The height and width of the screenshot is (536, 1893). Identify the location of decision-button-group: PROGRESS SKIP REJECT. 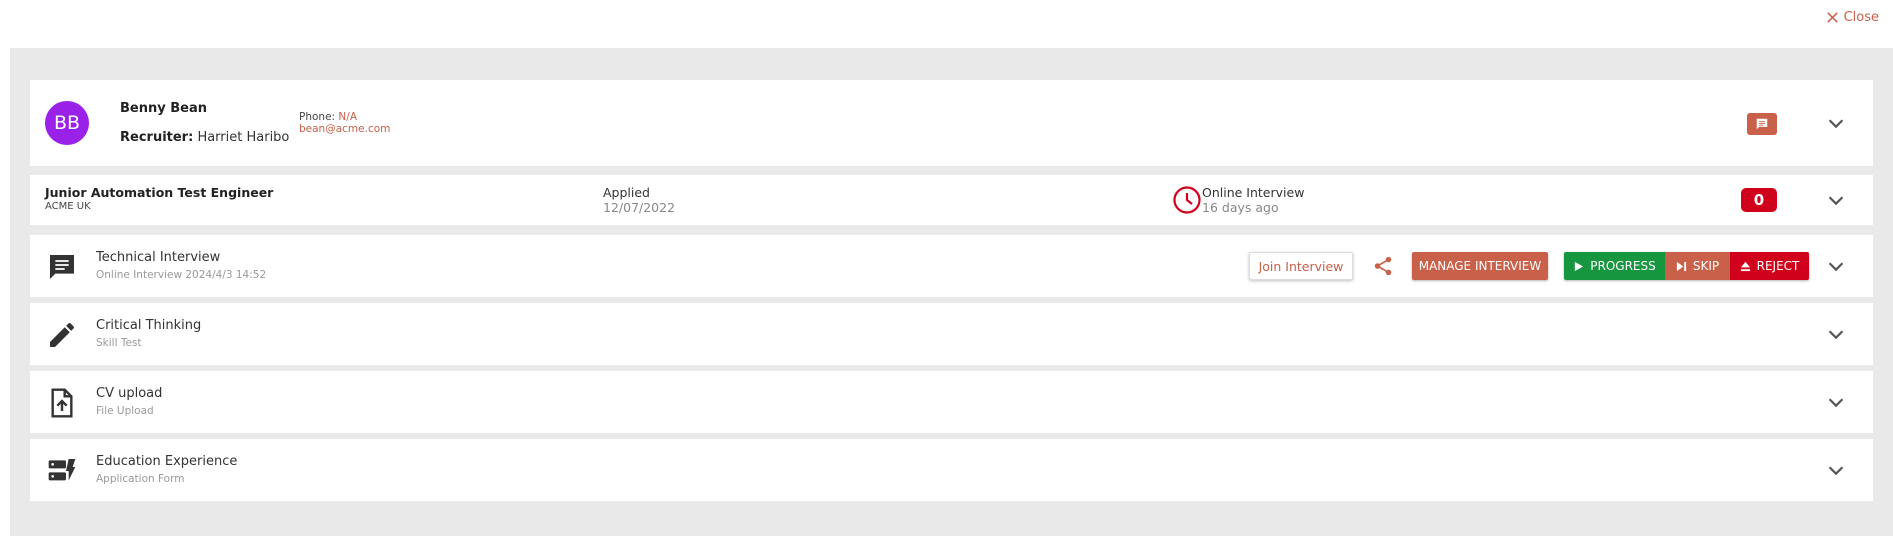
(1686, 266).